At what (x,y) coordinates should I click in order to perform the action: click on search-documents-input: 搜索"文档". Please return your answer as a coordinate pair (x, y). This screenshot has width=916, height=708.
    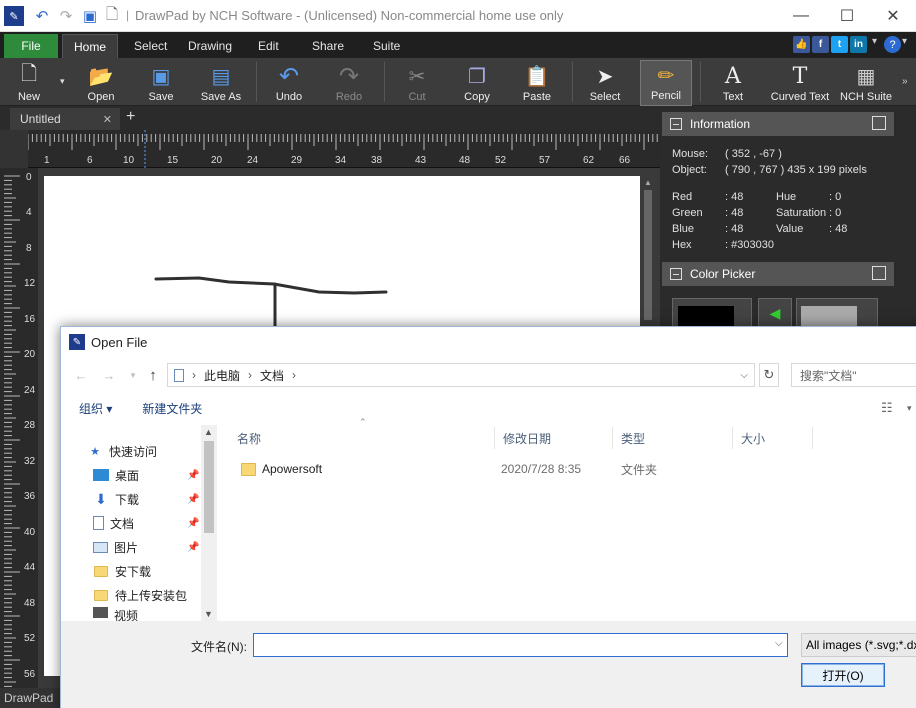
    Looking at the image, I should click on (853, 375).